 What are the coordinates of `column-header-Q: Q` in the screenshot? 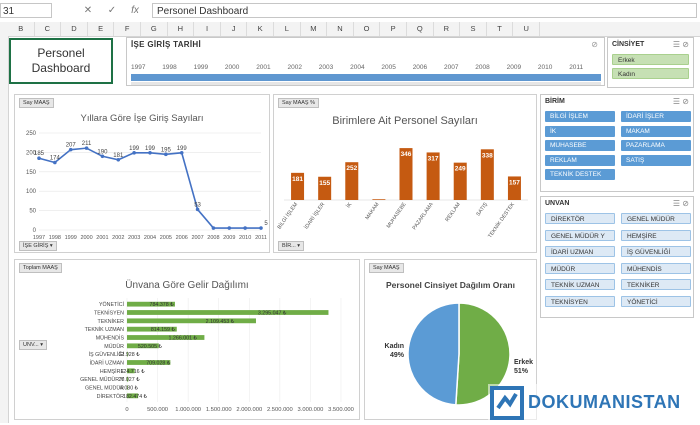 It's located at (420, 29).